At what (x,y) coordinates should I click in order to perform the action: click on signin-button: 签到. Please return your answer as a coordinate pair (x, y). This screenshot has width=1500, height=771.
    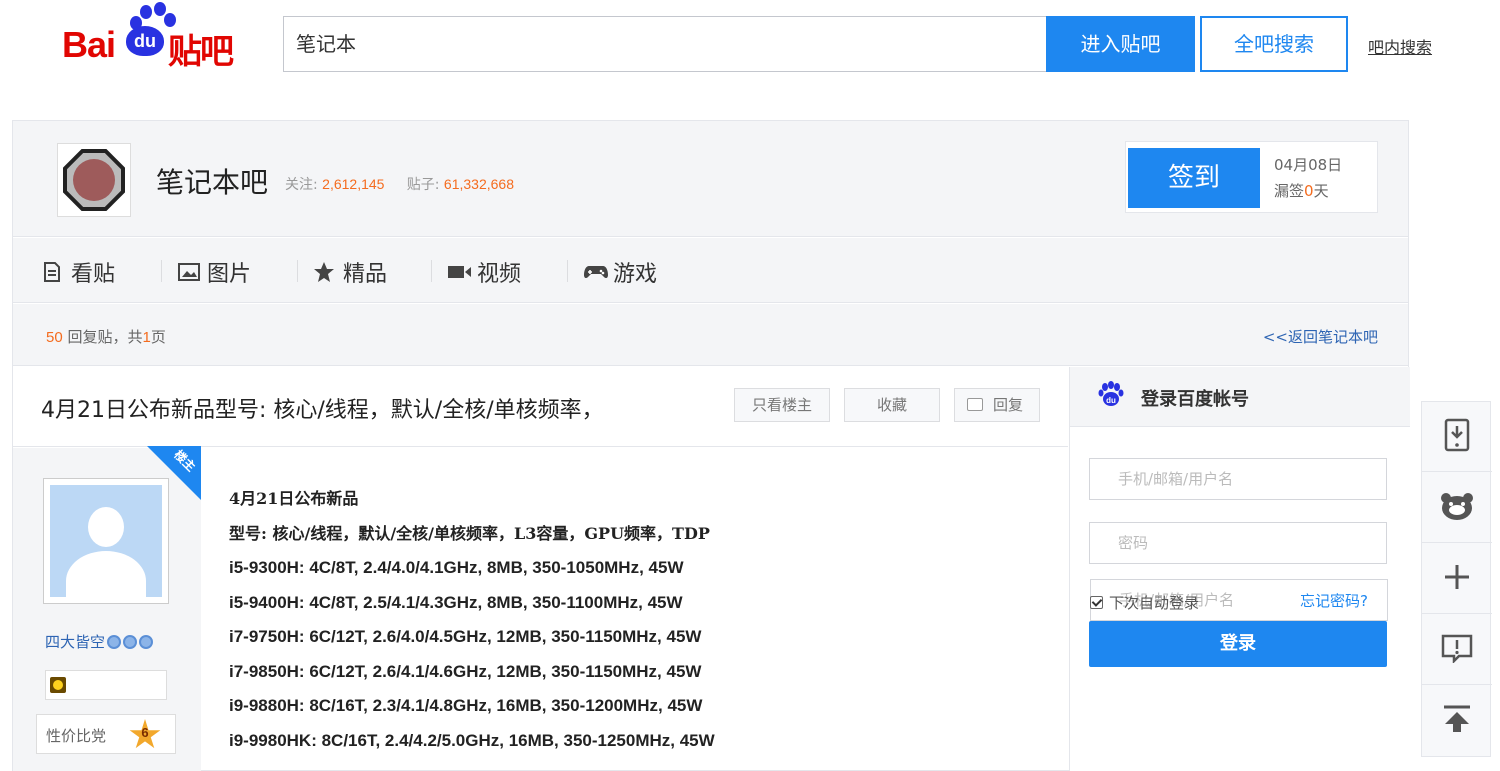
    Looking at the image, I should click on (1194, 178).